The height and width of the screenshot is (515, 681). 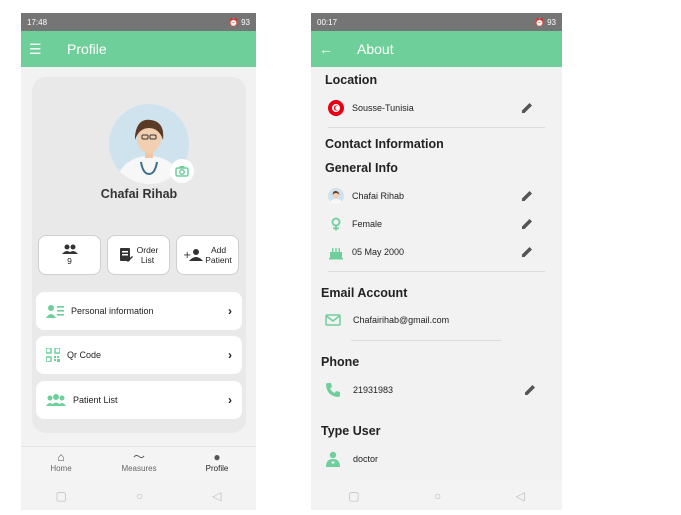 I want to click on email-item: Chafairihab@gmail.com, so click(x=387, y=320).